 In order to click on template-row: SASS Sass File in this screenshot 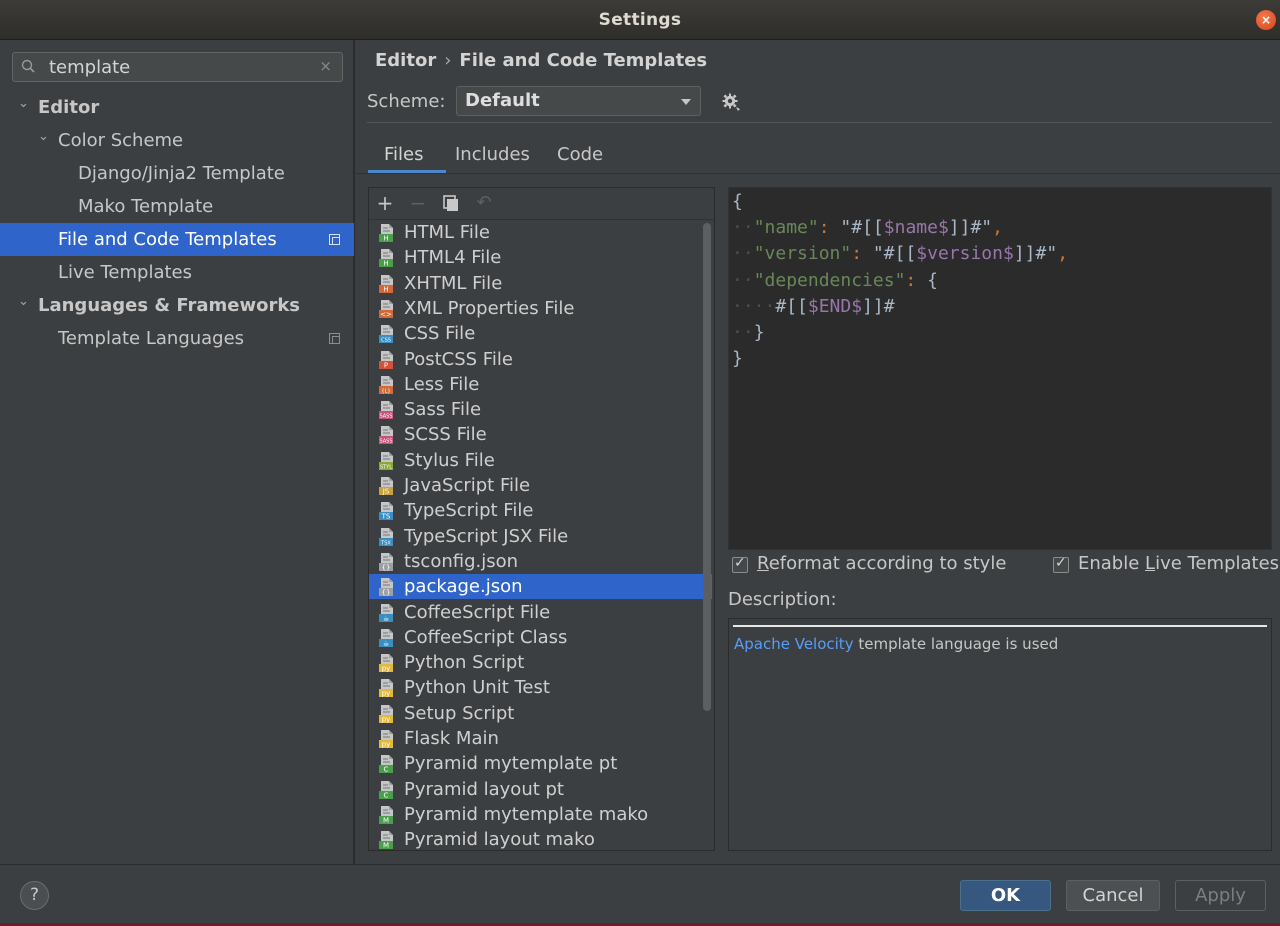, I will do `click(541, 409)`.